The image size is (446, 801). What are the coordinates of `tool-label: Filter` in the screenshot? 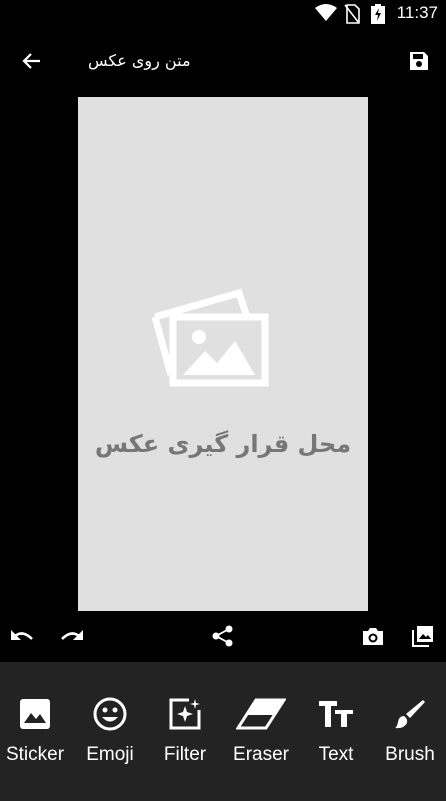 It's located at (185, 754).